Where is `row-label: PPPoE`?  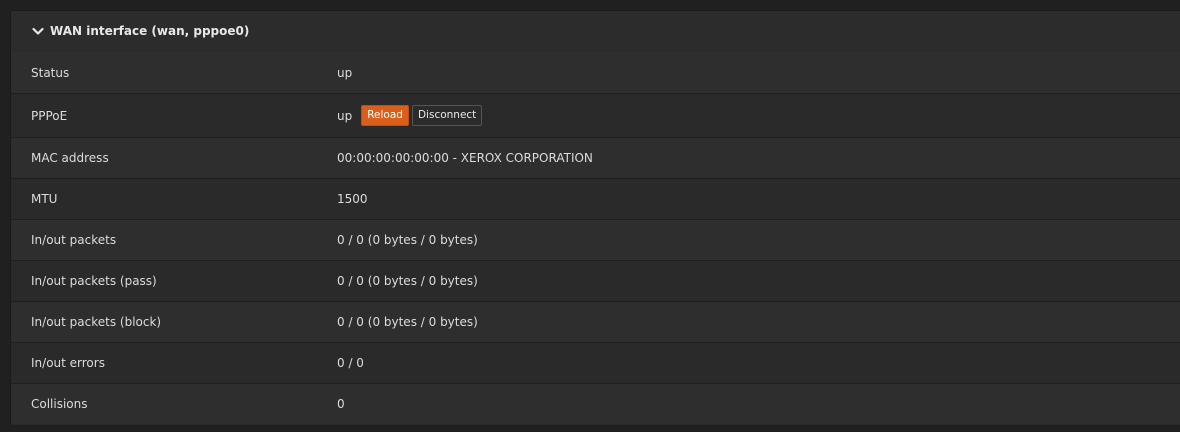
row-label: PPPoE is located at coordinates (49, 115).